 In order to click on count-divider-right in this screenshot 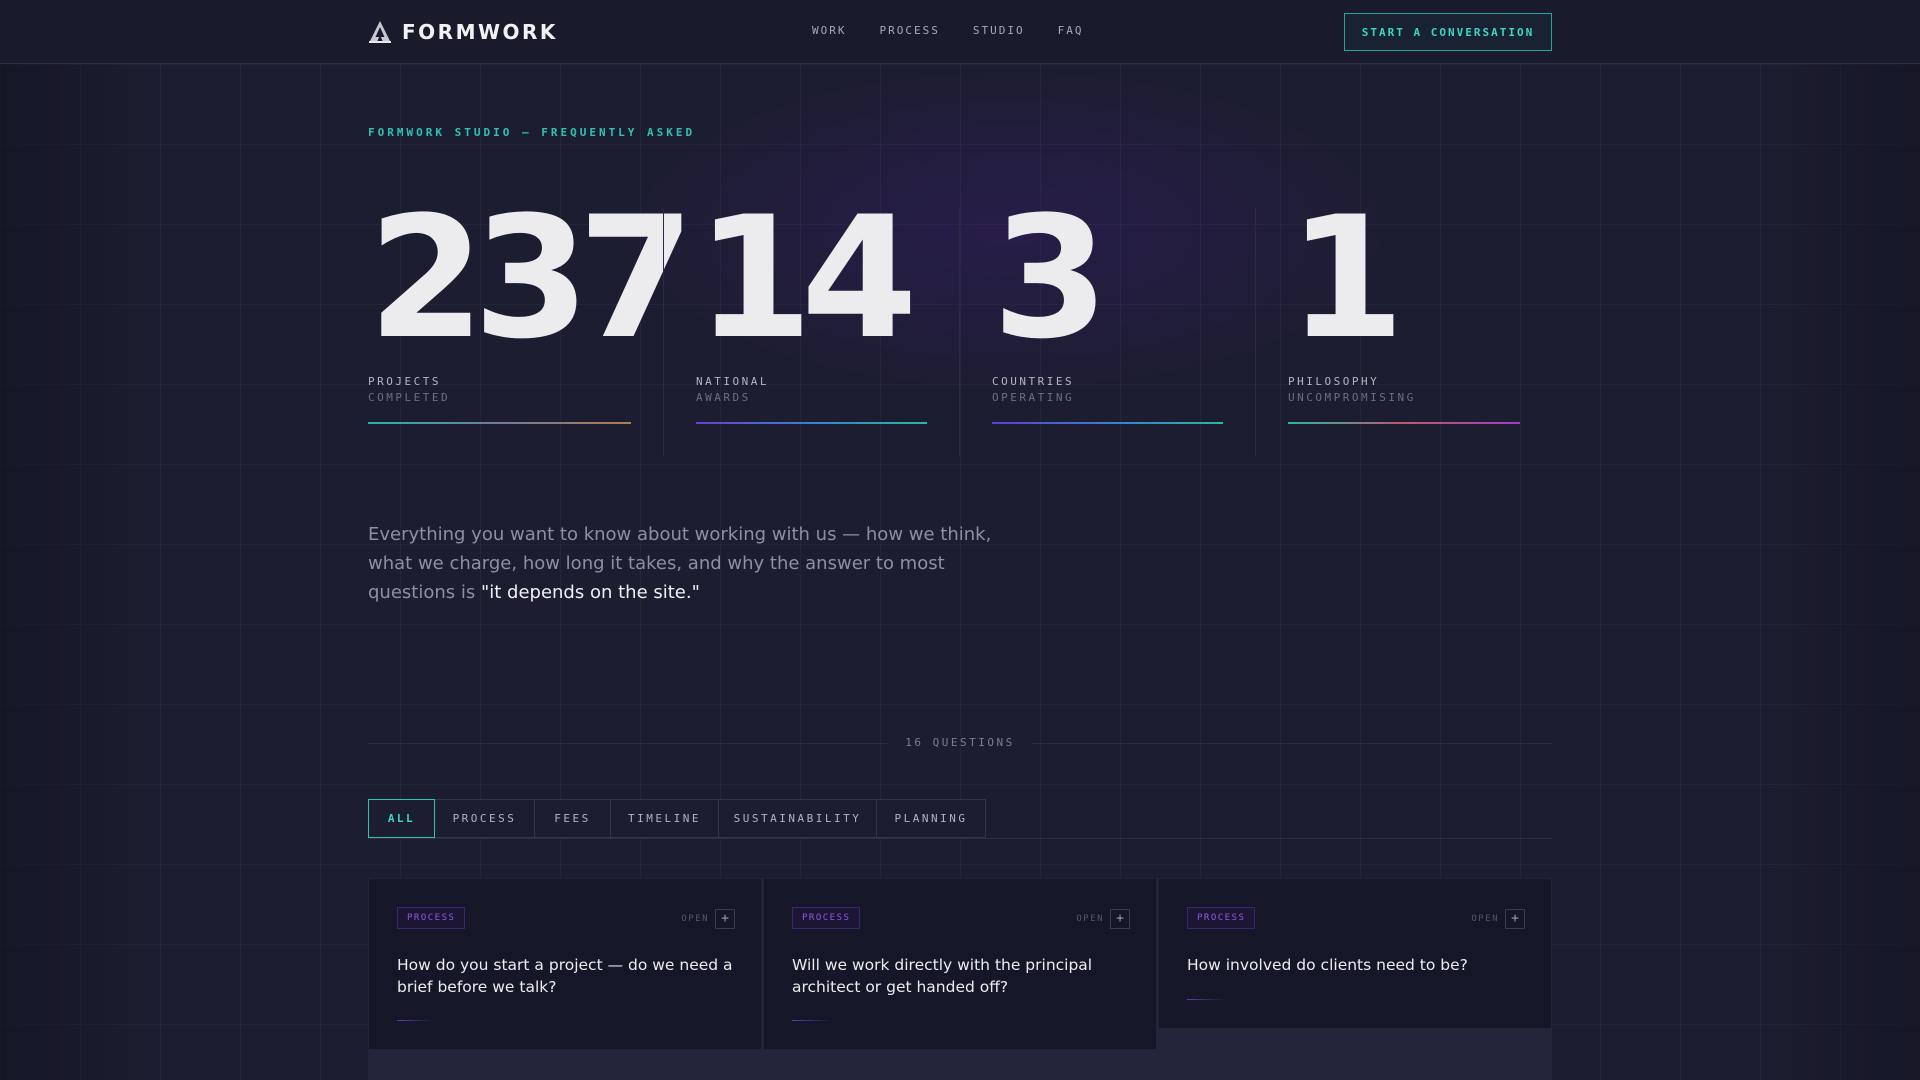, I will do `click(1292, 743)`.